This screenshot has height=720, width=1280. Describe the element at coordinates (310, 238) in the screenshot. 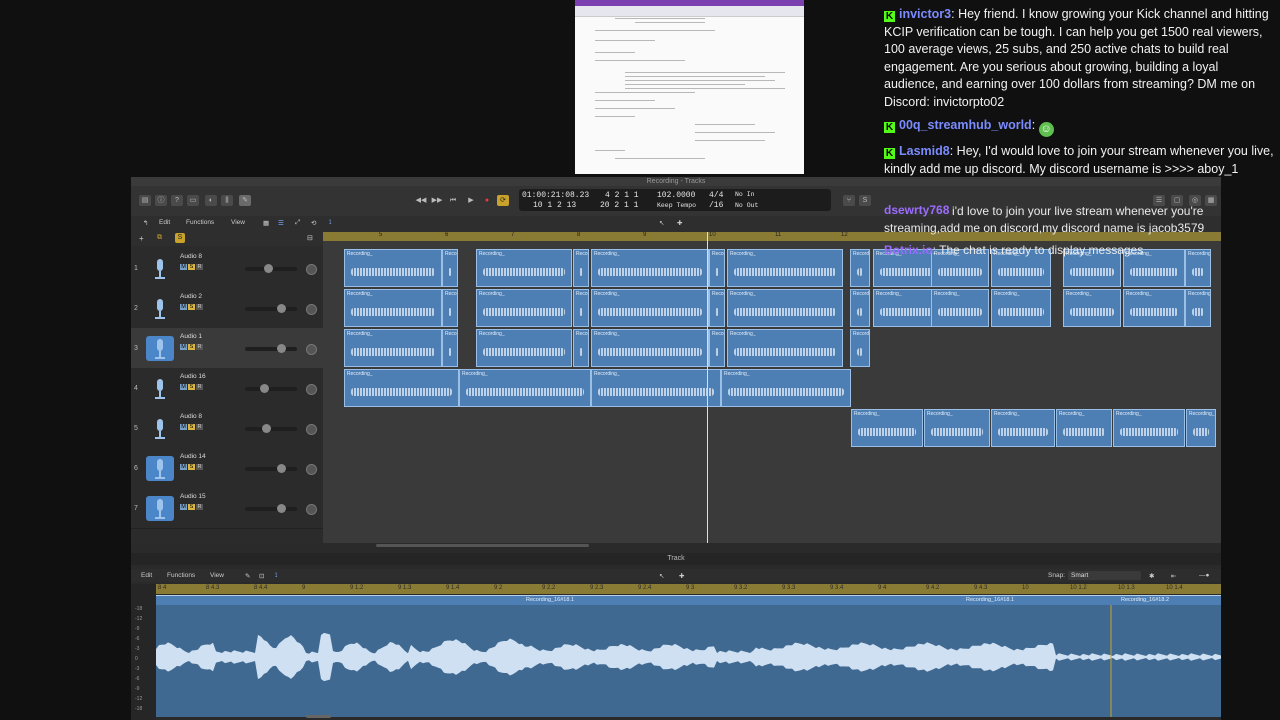

I see `track-options-icon: ⊟` at that location.